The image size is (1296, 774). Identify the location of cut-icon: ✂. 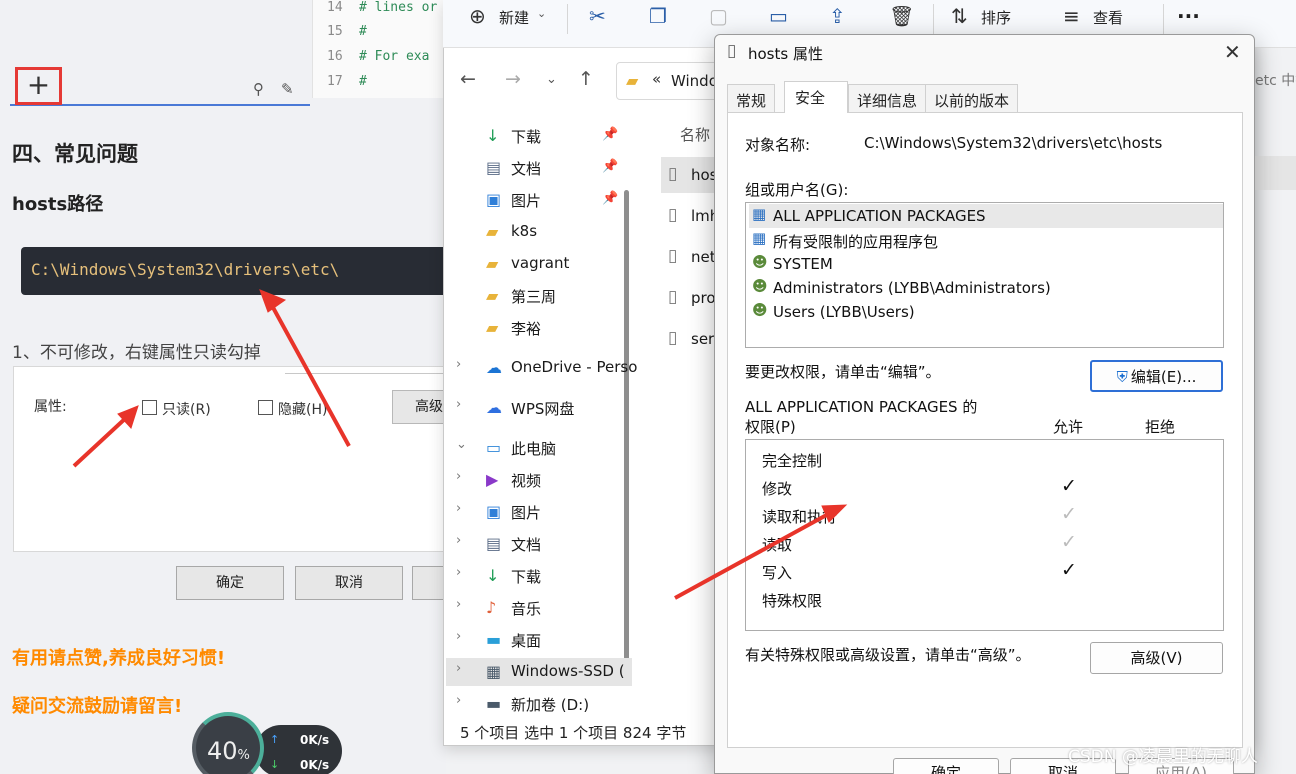
(597, 16).